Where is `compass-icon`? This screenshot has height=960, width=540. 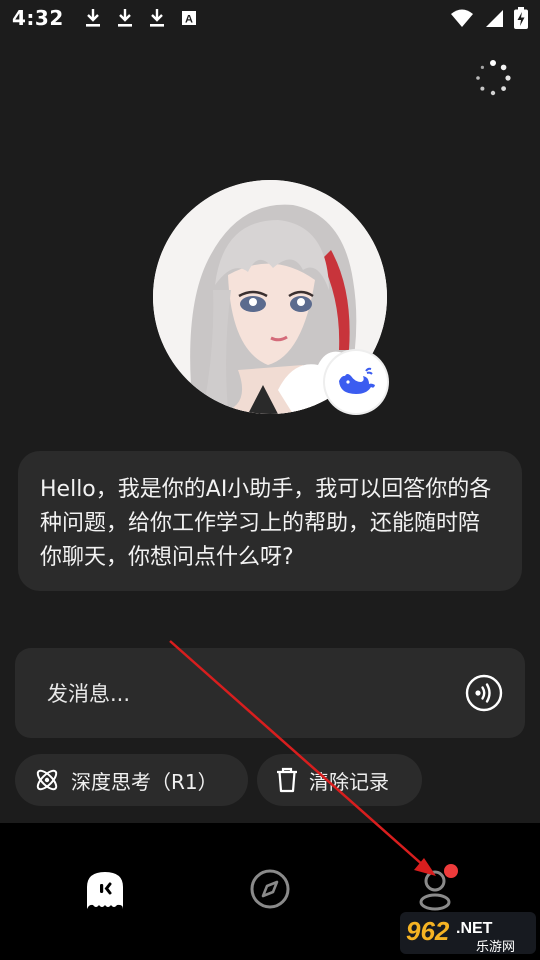
compass-icon is located at coordinates (270, 889).